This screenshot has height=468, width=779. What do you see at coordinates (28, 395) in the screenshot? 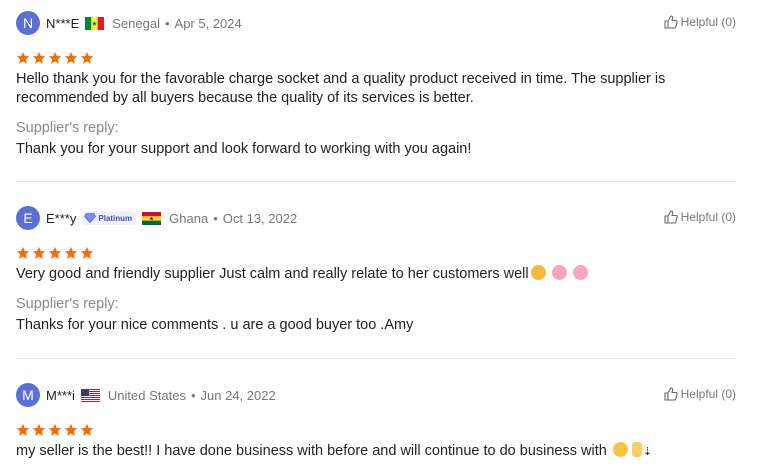
I see `avatar: M` at bounding box center [28, 395].